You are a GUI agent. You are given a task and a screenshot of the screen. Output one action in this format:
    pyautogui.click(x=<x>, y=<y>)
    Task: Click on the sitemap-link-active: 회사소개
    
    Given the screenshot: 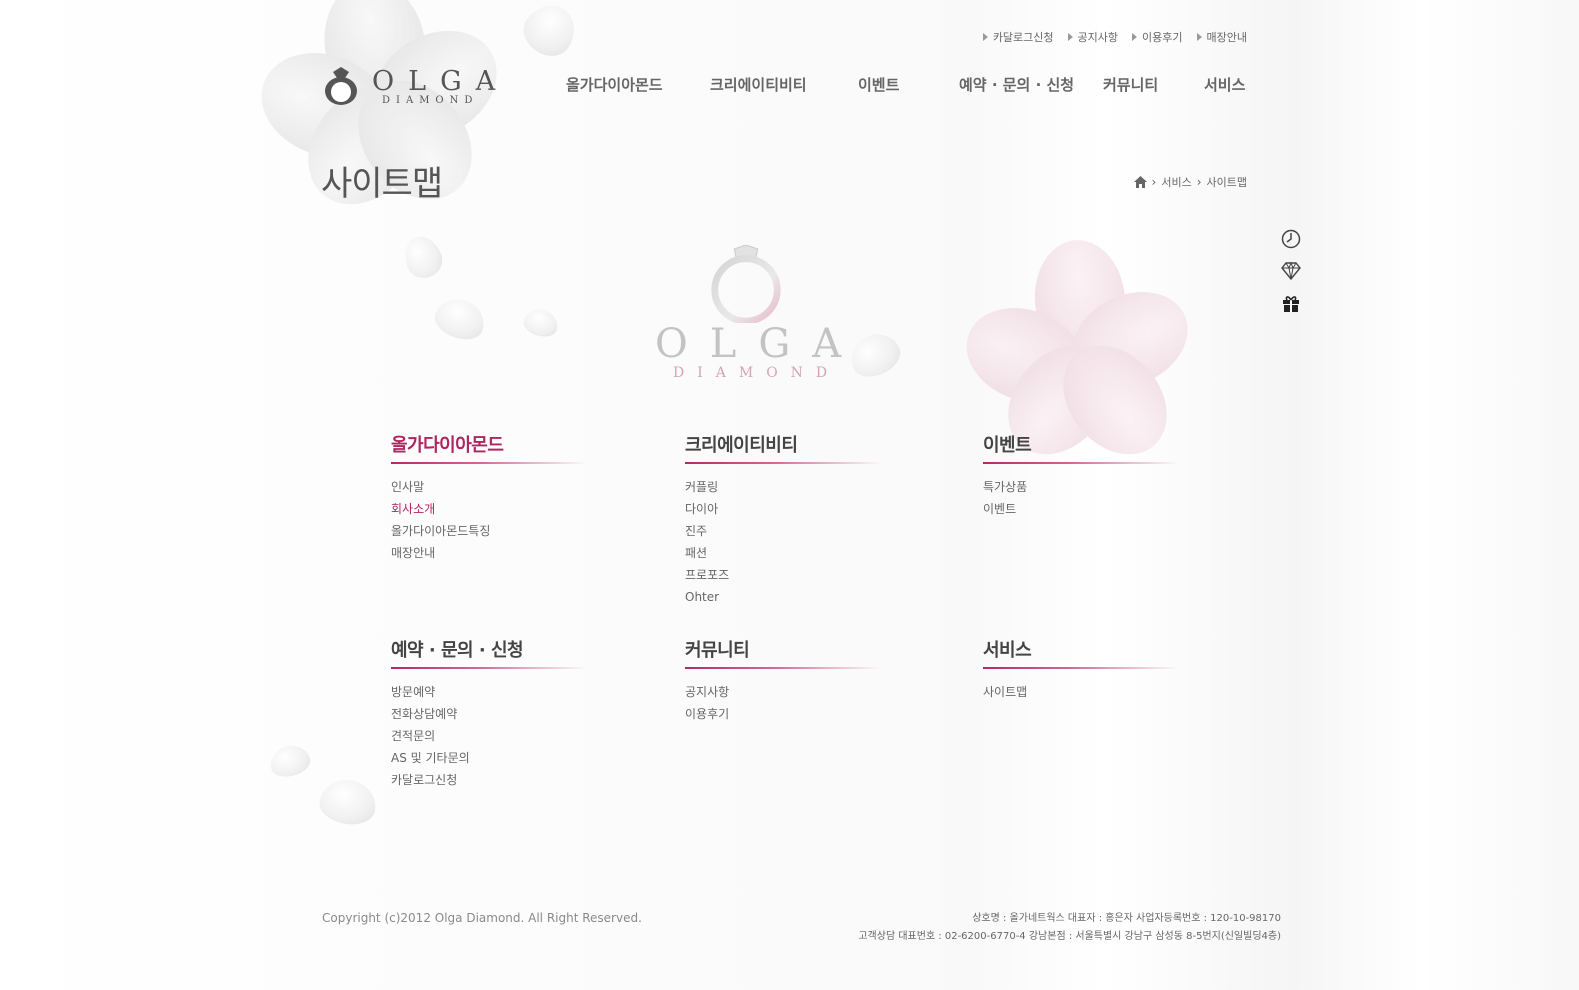 What is the action you would take?
    pyautogui.click(x=491, y=509)
    